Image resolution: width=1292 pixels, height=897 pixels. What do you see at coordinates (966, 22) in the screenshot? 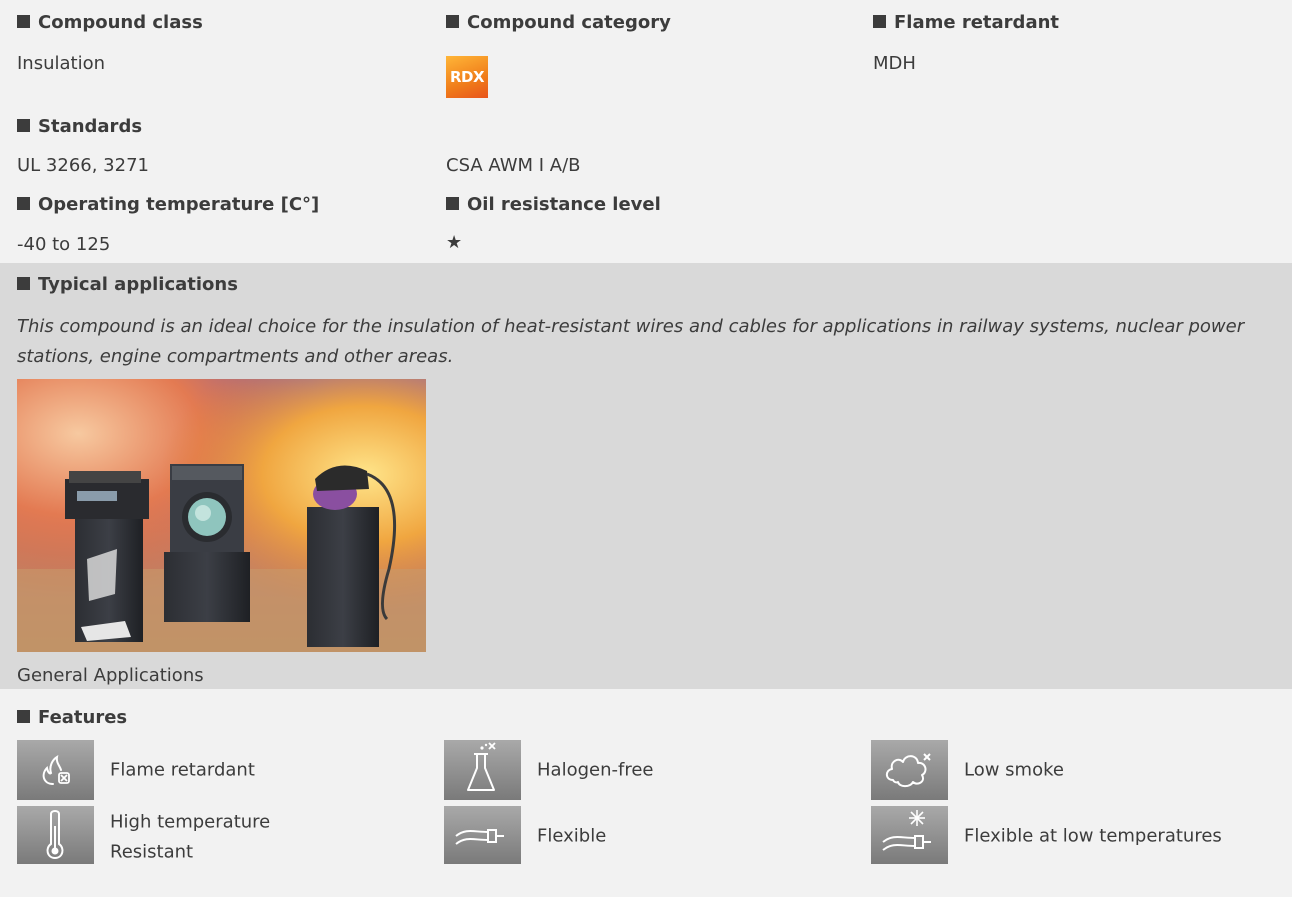
I see `flame-retardant-heading: Flame retardant` at bounding box center [966, 22].